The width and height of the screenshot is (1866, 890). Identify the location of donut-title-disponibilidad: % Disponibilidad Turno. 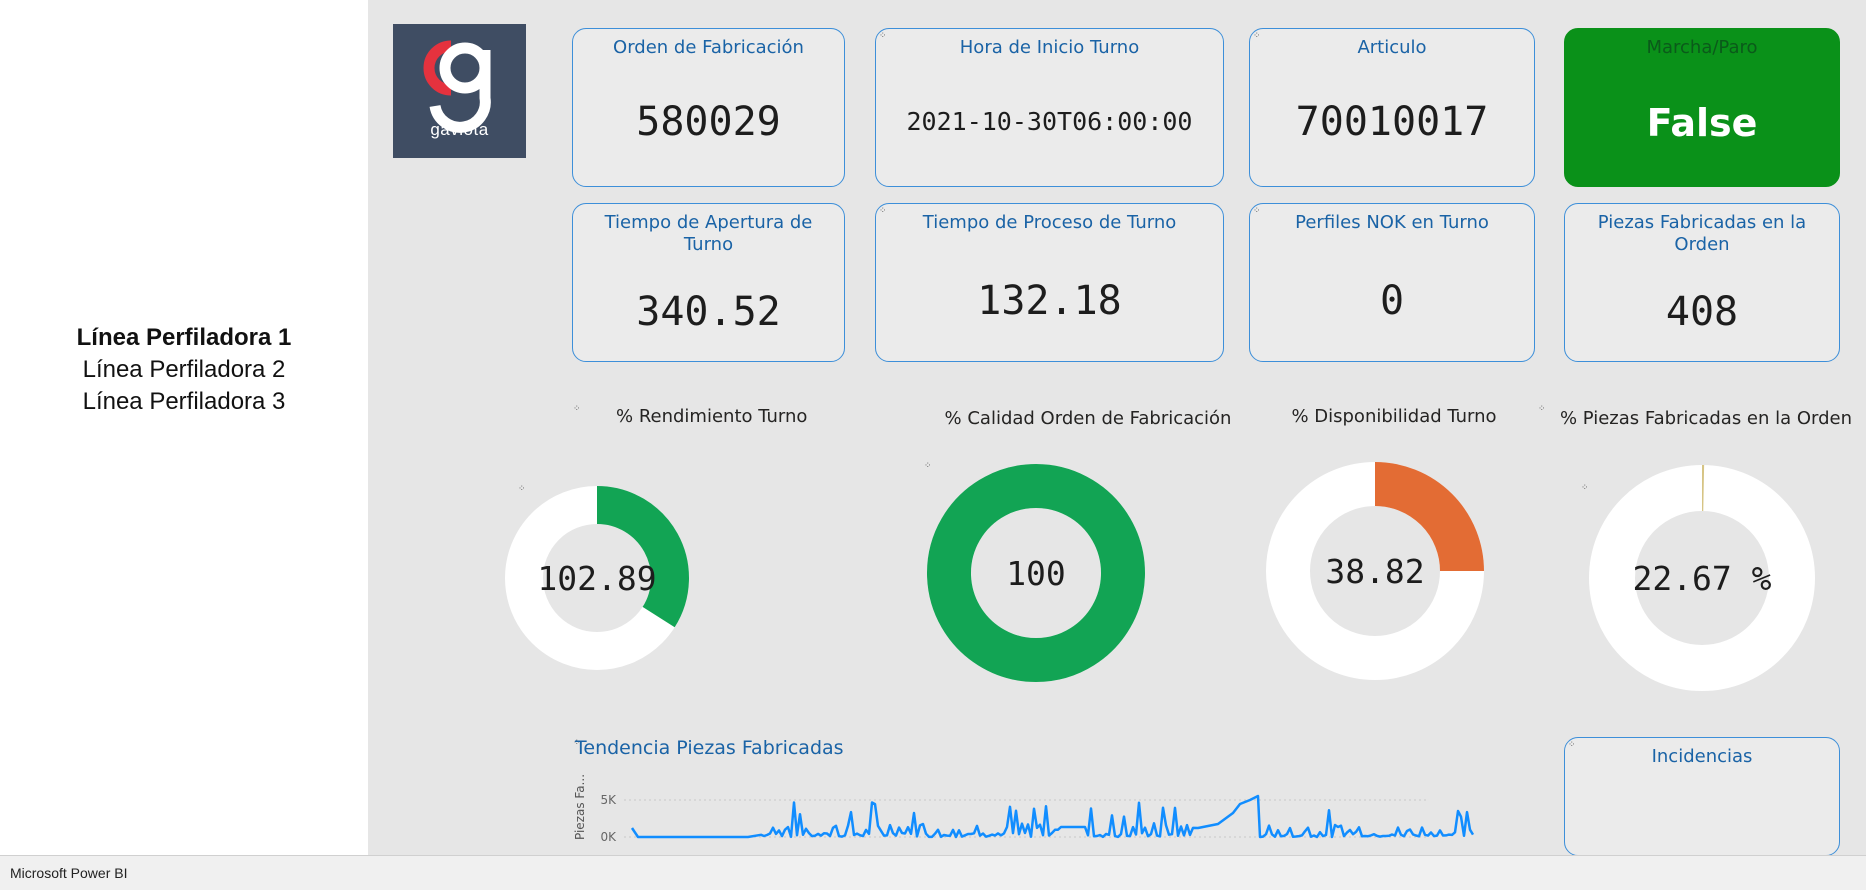
(1394, 416).